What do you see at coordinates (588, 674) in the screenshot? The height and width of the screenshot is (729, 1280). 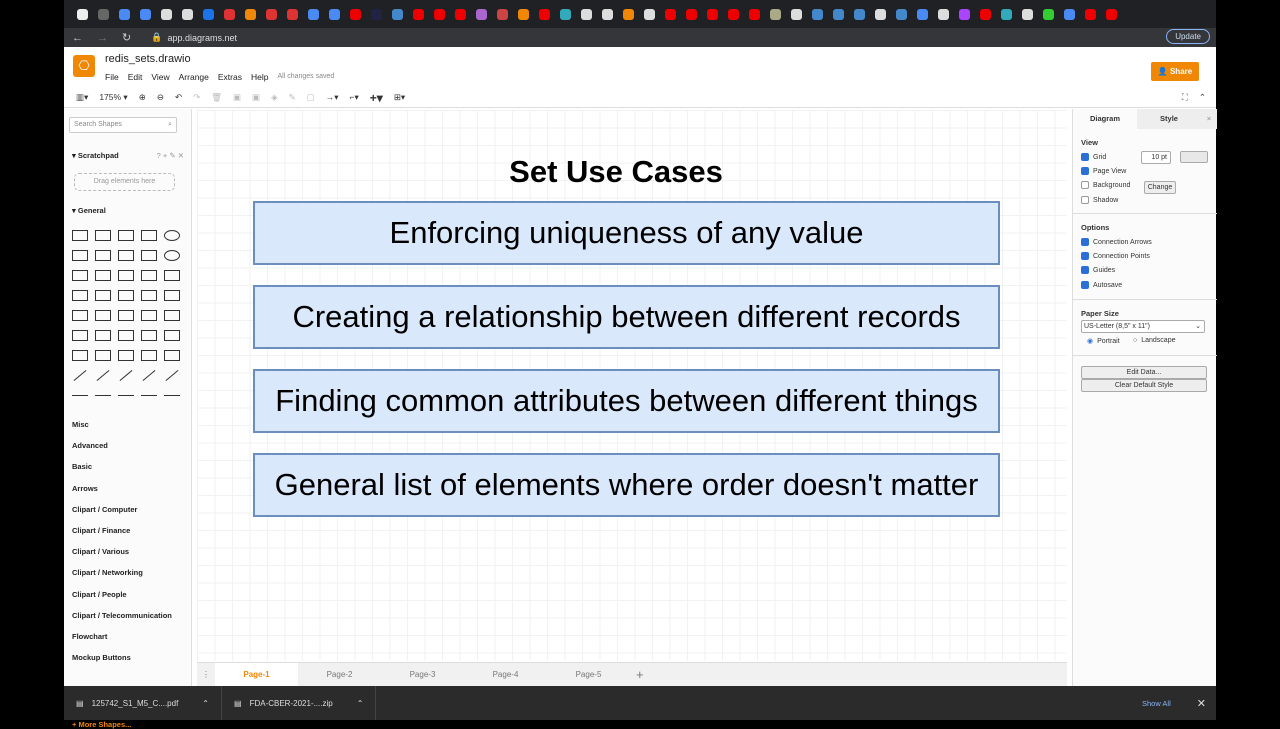 I see `tab-page-5: Page-5` at bounding box center [588, 674].